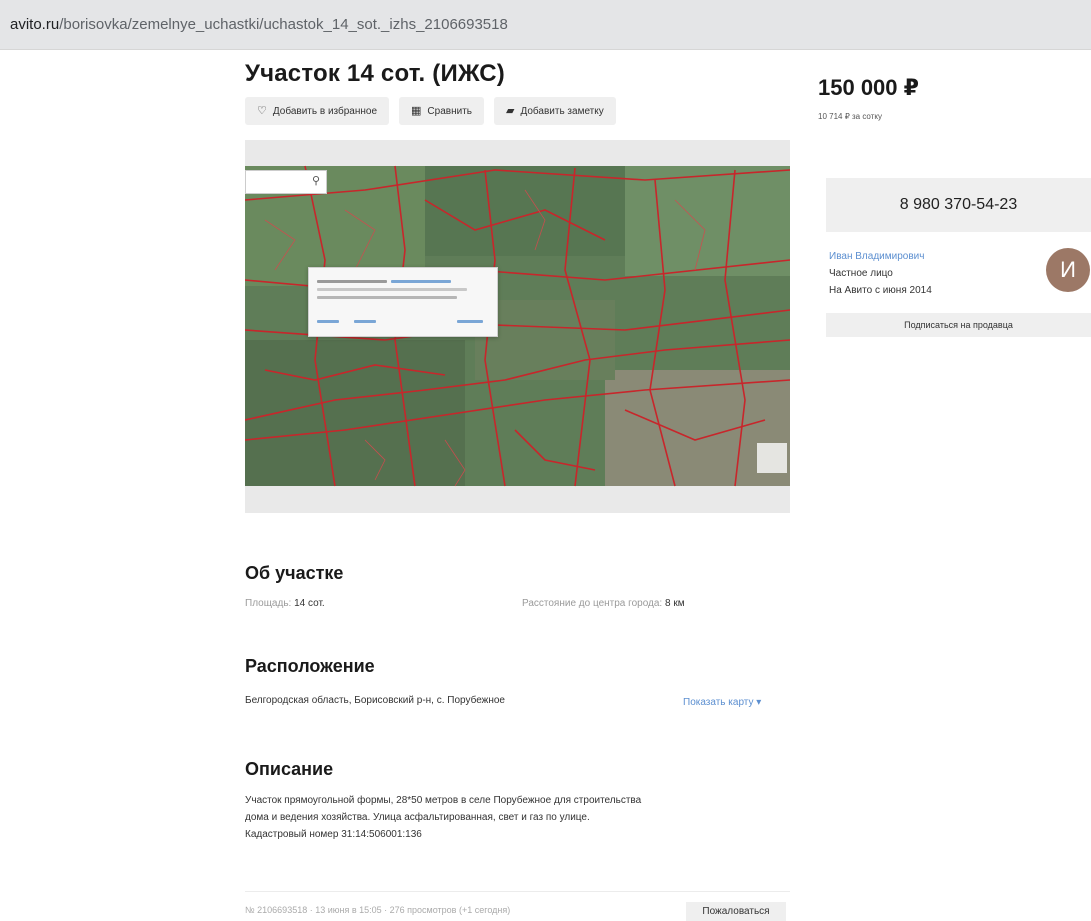  I want to click on views-count: 276 просмотров (+1 сегодня), so click(450, 910).